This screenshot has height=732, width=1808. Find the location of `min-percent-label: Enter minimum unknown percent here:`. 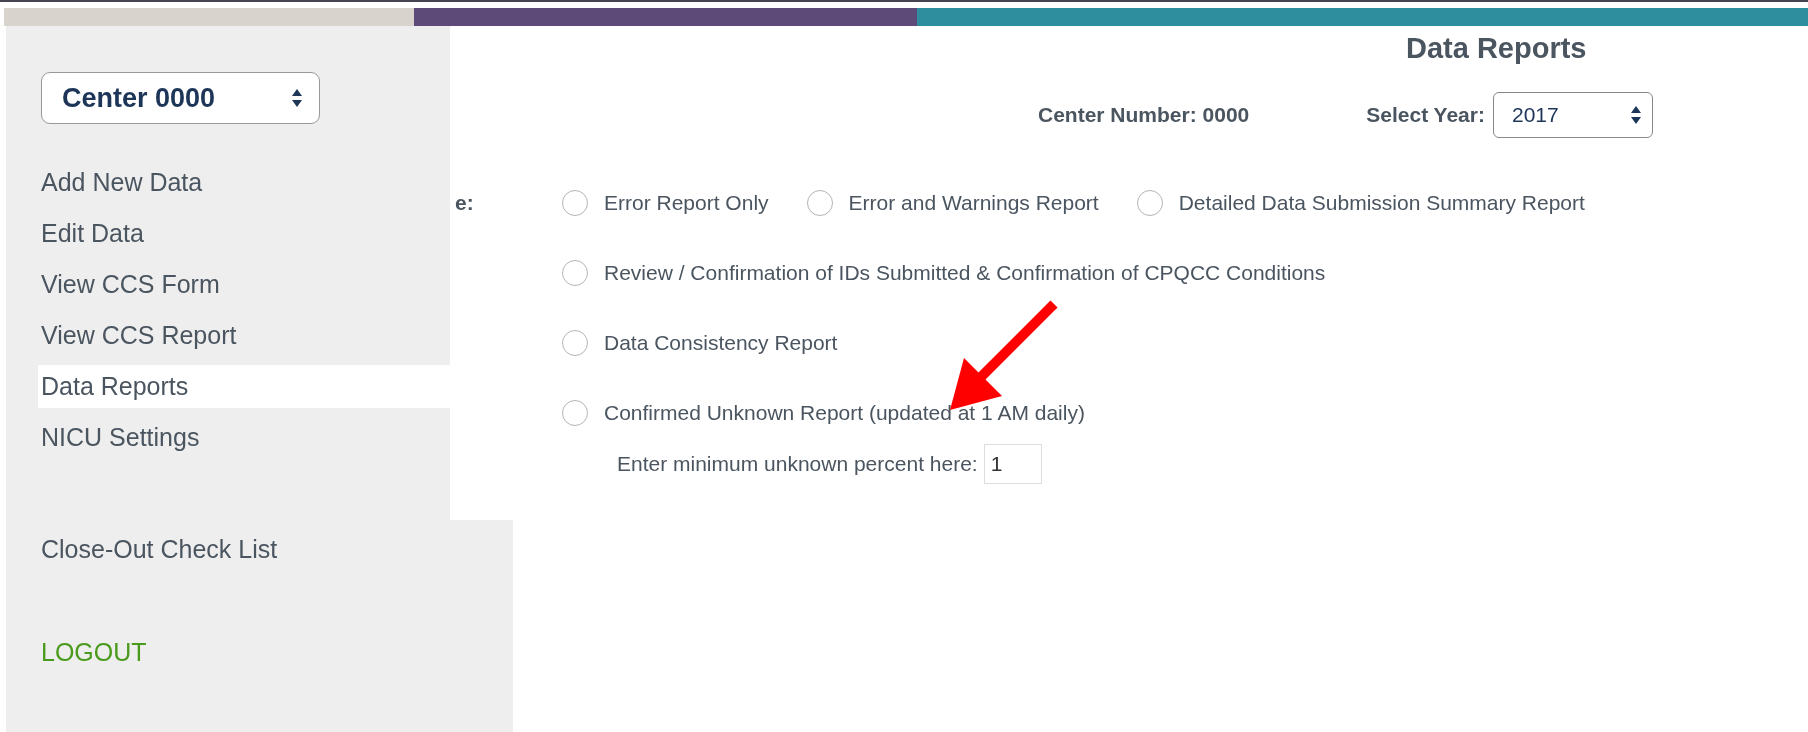

min-percent-label: Enter minimum unknown percent here: is located at coordinates (797, 464).